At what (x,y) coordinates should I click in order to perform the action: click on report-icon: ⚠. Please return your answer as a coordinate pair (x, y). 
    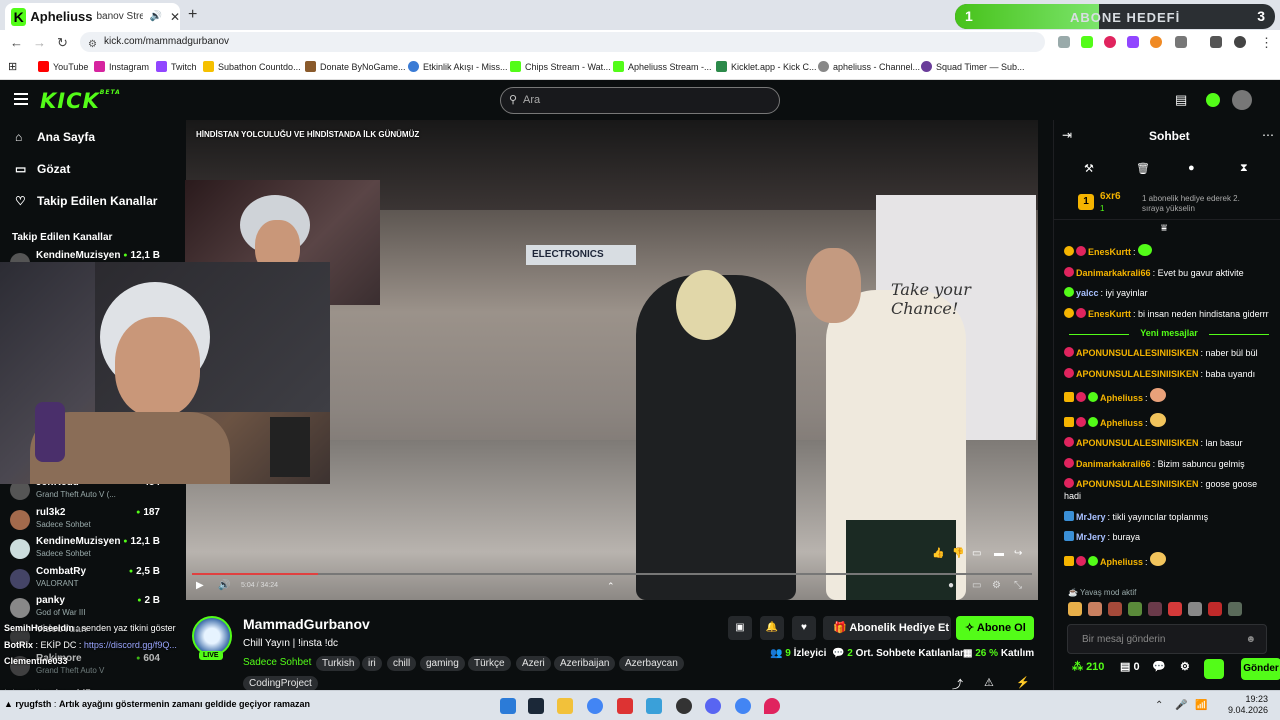
    Looking at the image, I should click on (989, 682).